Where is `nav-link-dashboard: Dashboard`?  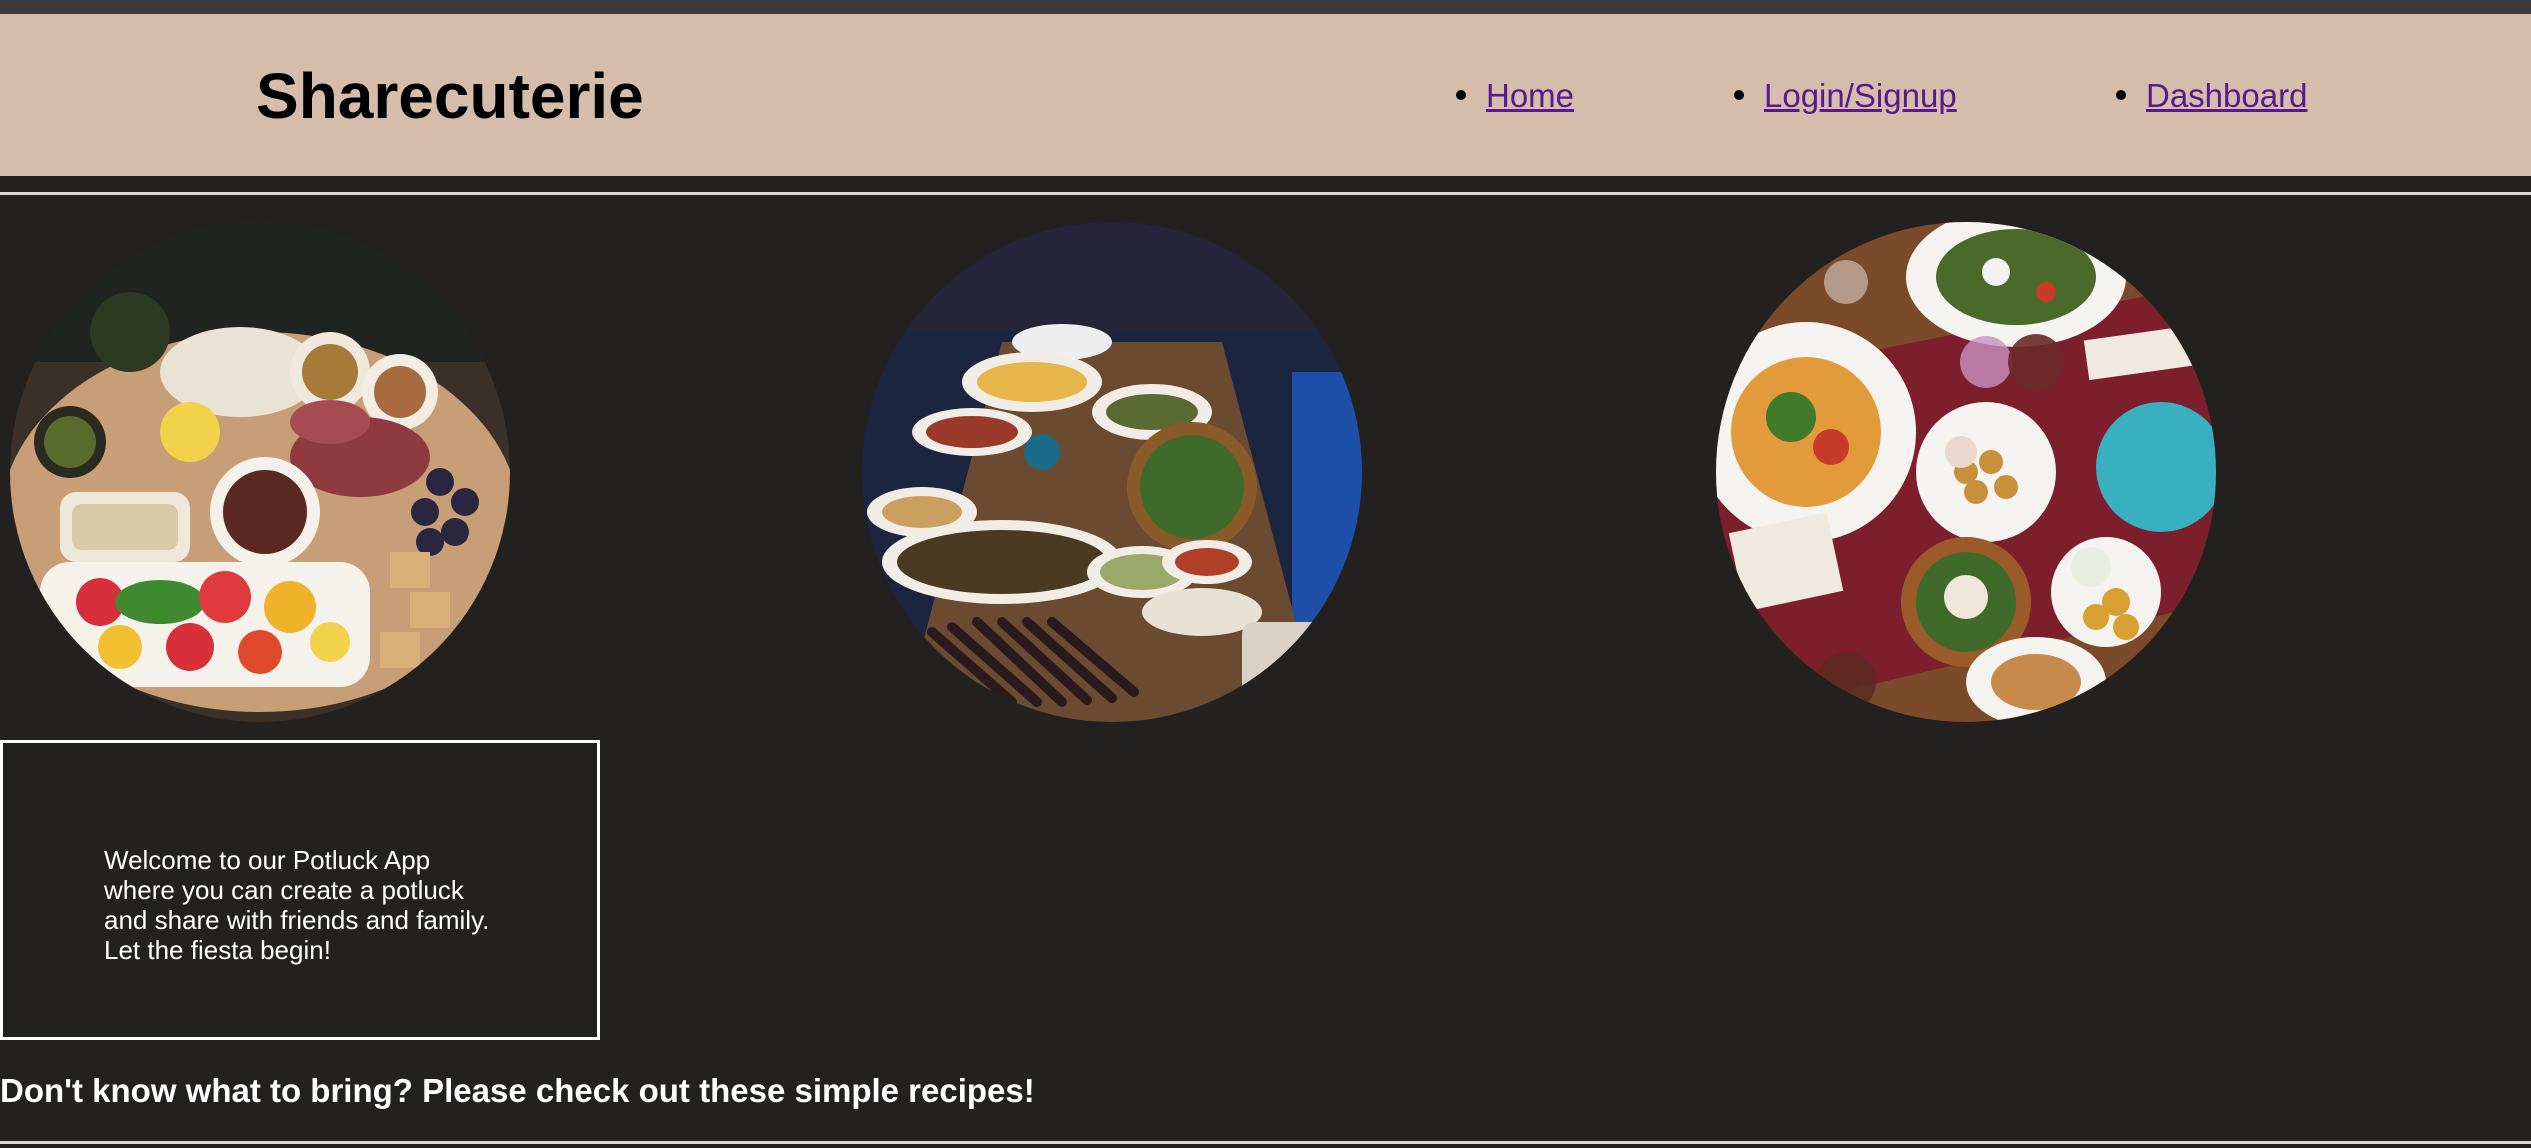
nav-link-dashboard: Dashboard is located at coordinates (2226, 95).